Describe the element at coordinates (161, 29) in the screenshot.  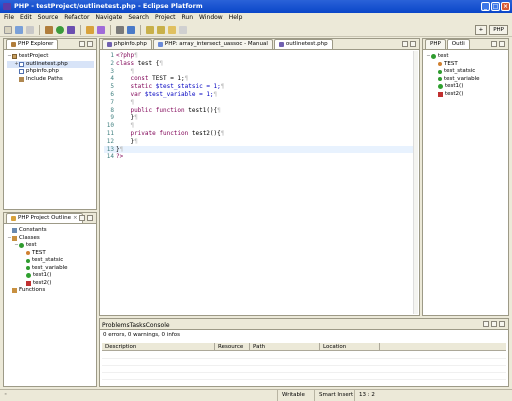
I see `annotation-prev-icon` at that location.